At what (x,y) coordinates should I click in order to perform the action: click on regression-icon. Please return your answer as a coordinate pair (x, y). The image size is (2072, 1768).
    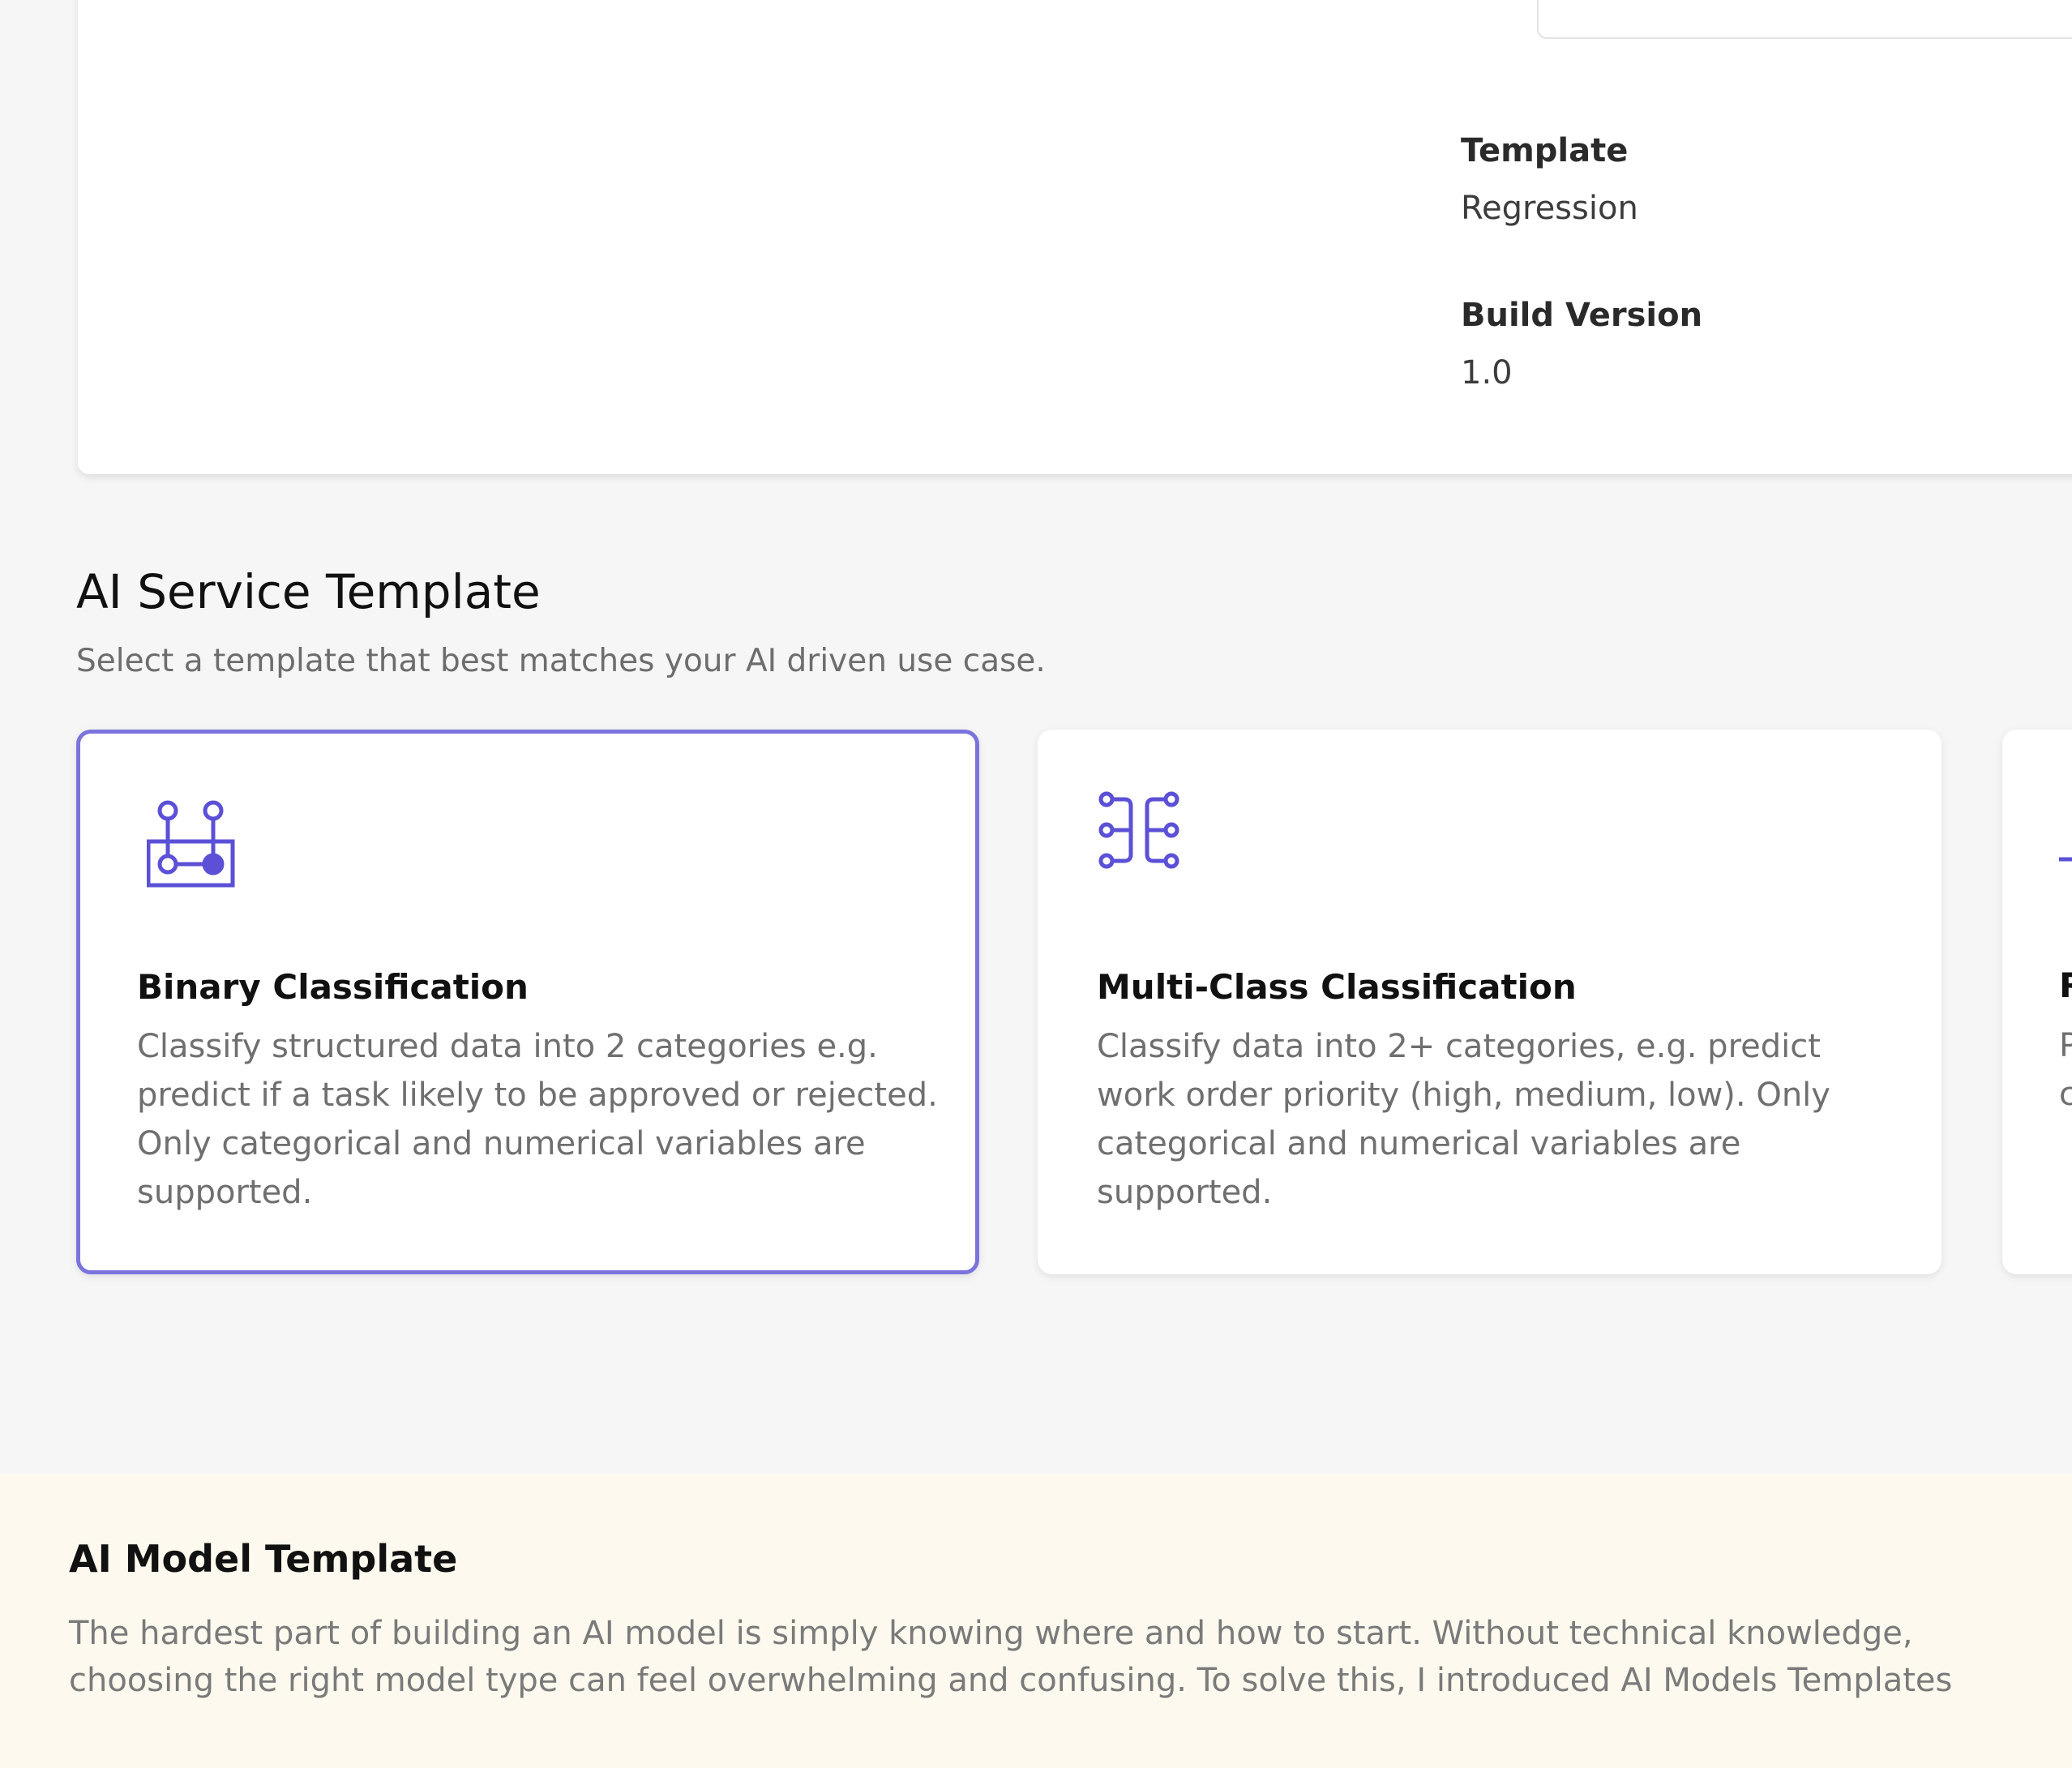
    Looking at the image, I should click on (2066, 899).